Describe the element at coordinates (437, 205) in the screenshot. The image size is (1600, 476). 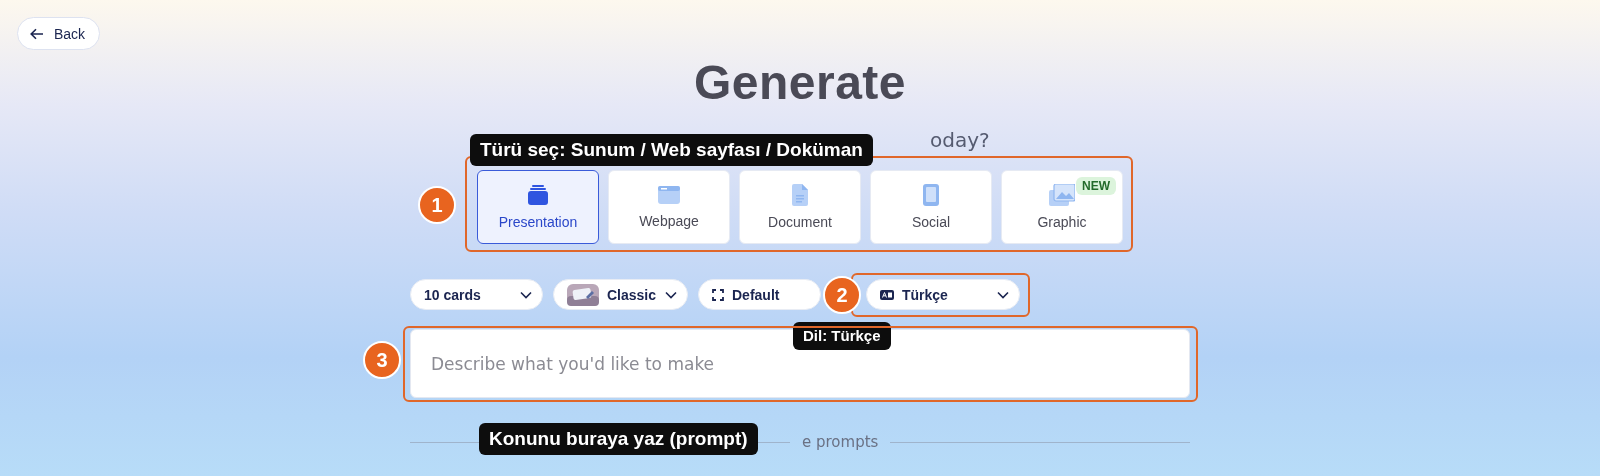
I see `step-number-badge: 1` at that location.